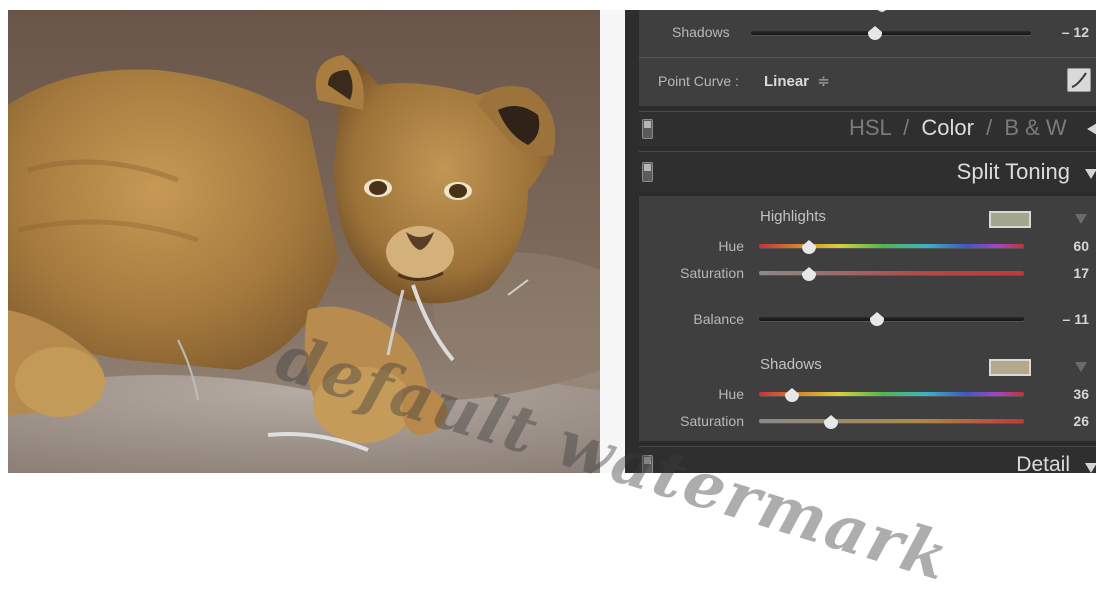 Image resolution: width=1096 pixels, height=596 pixels. I want to click on shadows-slider-track, so click(891, 33).